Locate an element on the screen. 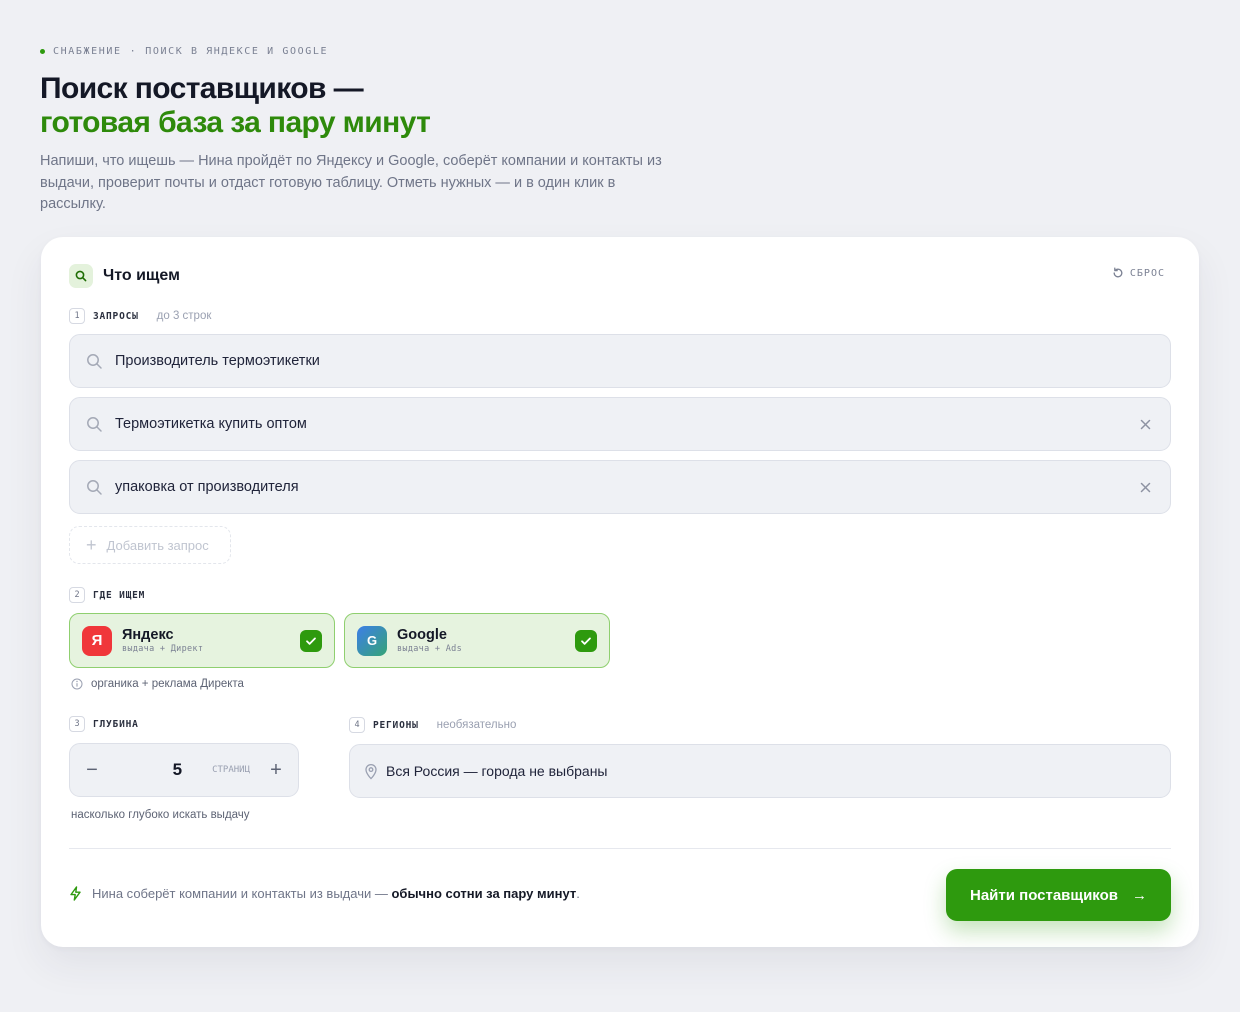 The width and height of the screenshot is (1240, 1012). regions-value: Вся Россия — города не выбраны is located at coordinates (497, 771).